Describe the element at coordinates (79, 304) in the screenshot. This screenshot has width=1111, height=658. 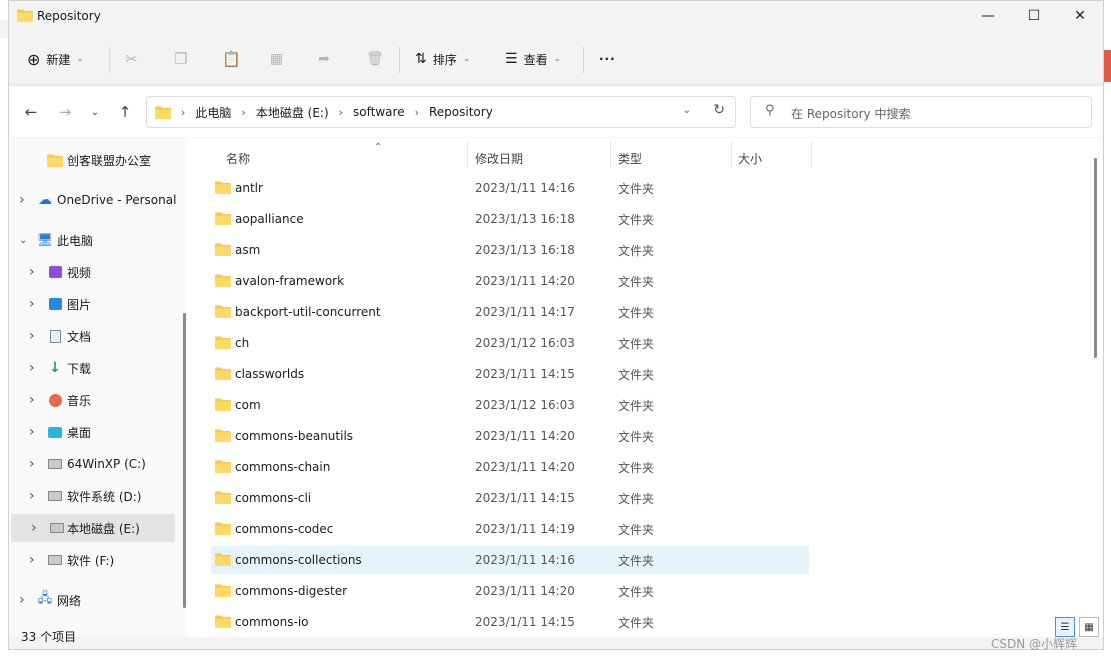
I see `sidebar-item-label: 图片` at that location.